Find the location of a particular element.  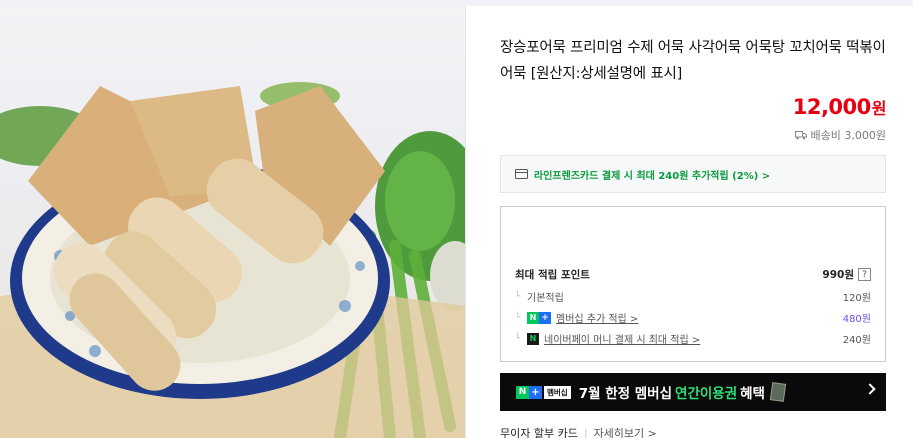

price-unit: 원 is located at coordinates (879, 108).